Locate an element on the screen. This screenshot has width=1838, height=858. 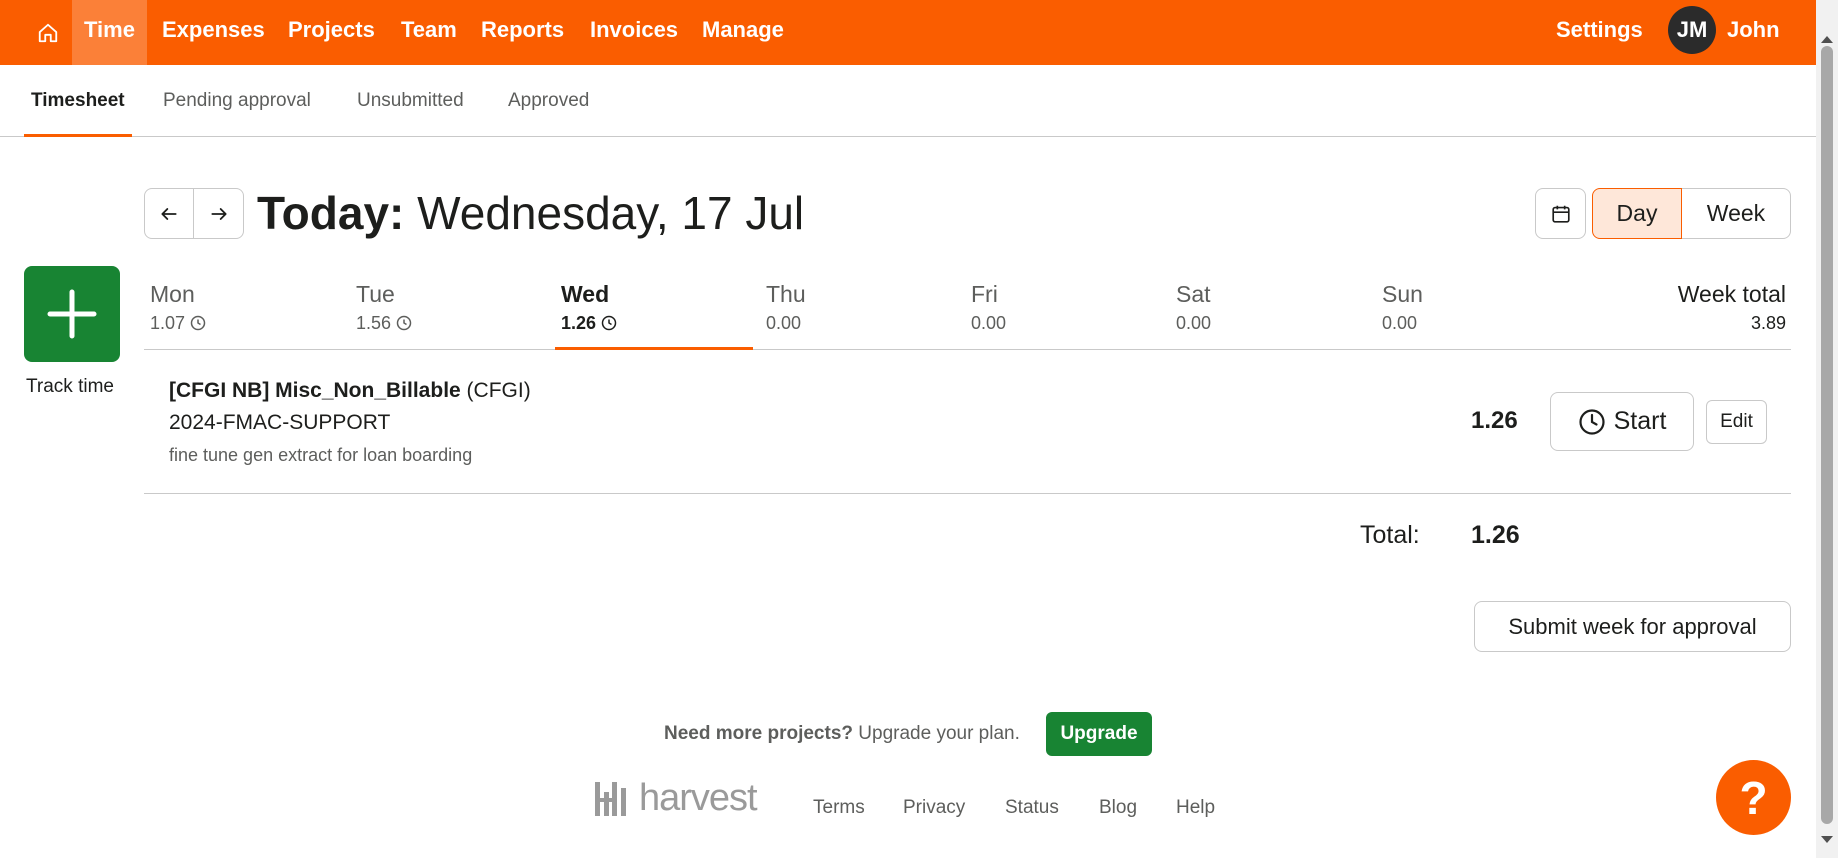
week-total: Week total 3.89 is located at coordinates (1732, 307).